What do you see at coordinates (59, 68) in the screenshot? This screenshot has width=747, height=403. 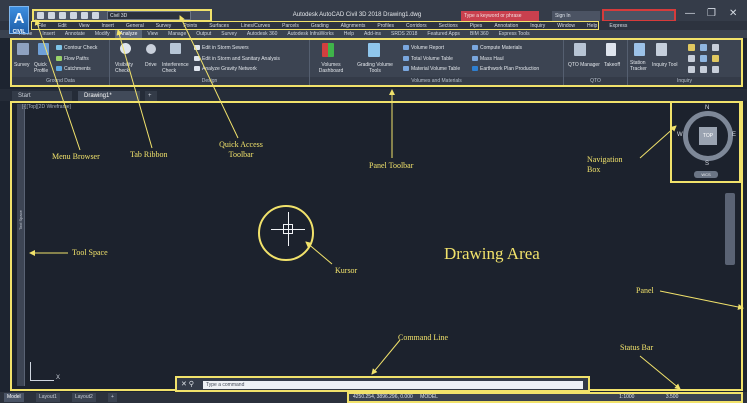 I see `catchments-icon` at bounding box center [59, 68].